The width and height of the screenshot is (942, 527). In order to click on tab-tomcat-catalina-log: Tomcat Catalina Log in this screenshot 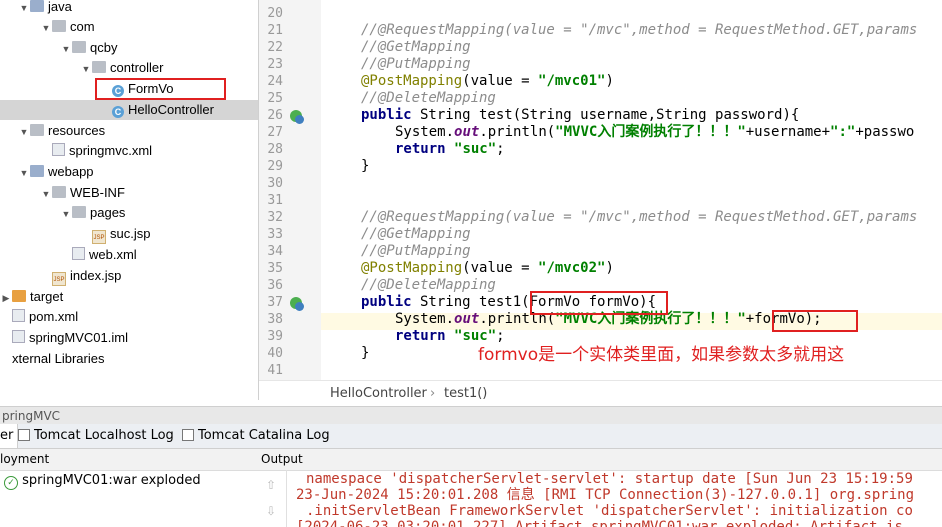, I will do `click(256, 436)`.